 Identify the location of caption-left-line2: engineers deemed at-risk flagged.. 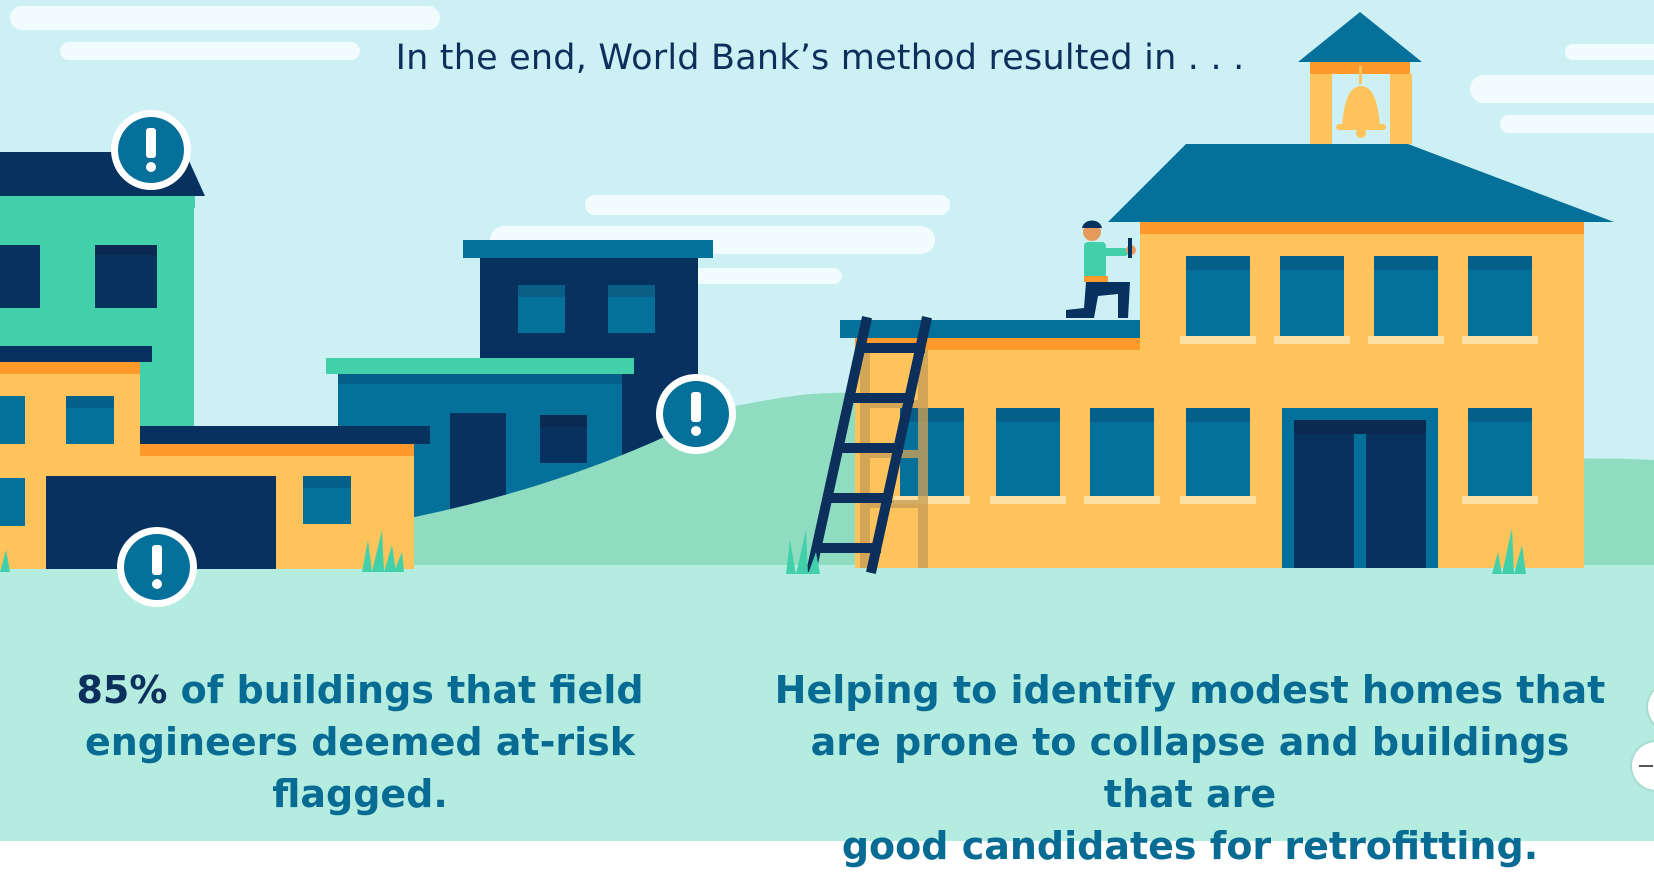
(360, 768).